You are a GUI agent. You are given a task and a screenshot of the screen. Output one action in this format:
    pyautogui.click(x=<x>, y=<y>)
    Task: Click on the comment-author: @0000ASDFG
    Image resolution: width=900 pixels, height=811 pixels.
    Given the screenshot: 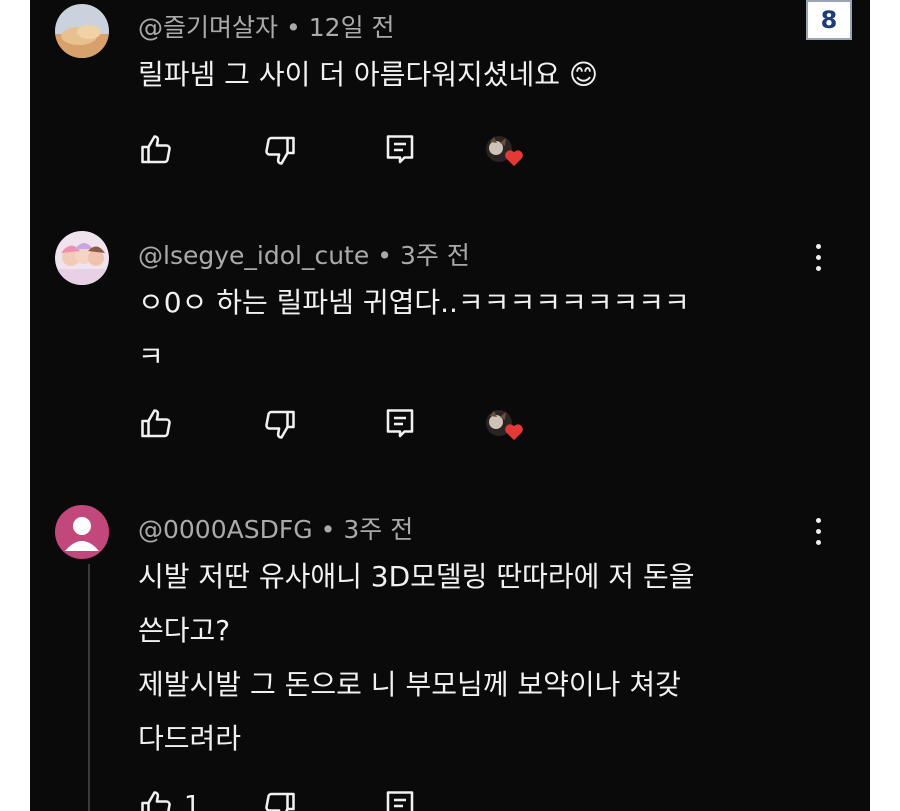 What is the action you would take?
    pyautogui.click(x=225, y=529)
    